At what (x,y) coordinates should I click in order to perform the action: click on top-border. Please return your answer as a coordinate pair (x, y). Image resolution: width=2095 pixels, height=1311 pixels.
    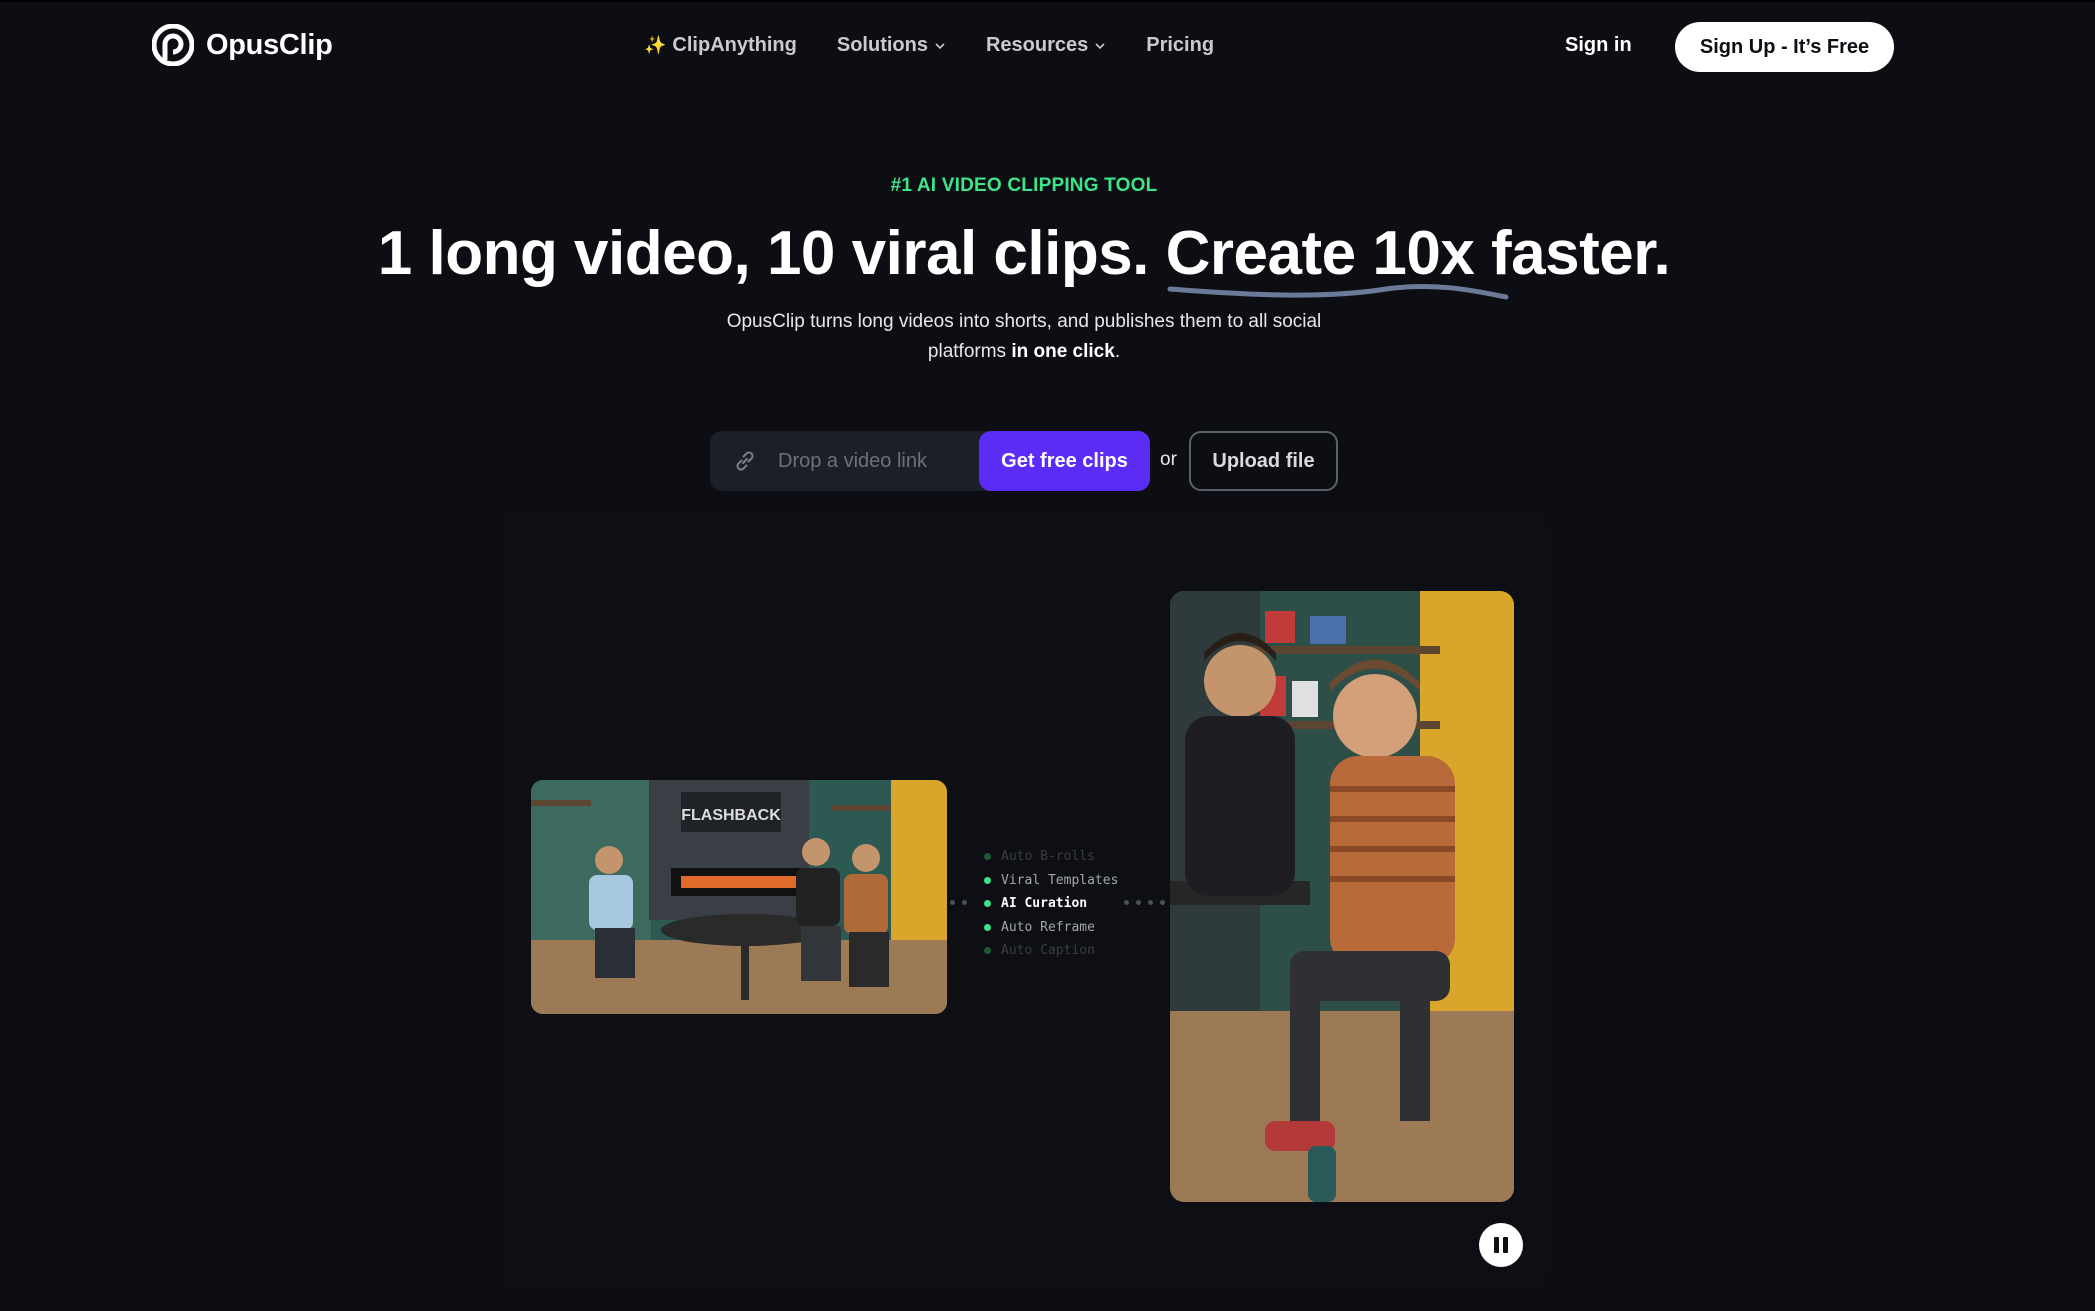
    Looking at the image, I should click on (1047, 1).